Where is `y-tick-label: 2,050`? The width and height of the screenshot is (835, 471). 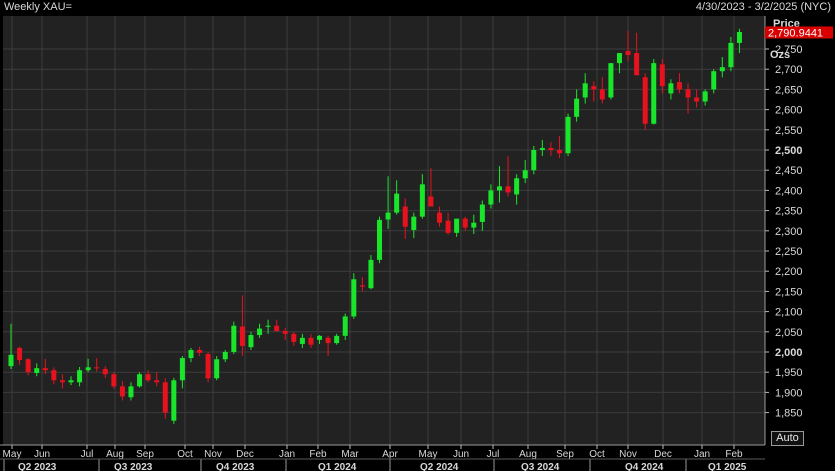
y-tick-label: 2,050 is located at coordinates (789, 333).